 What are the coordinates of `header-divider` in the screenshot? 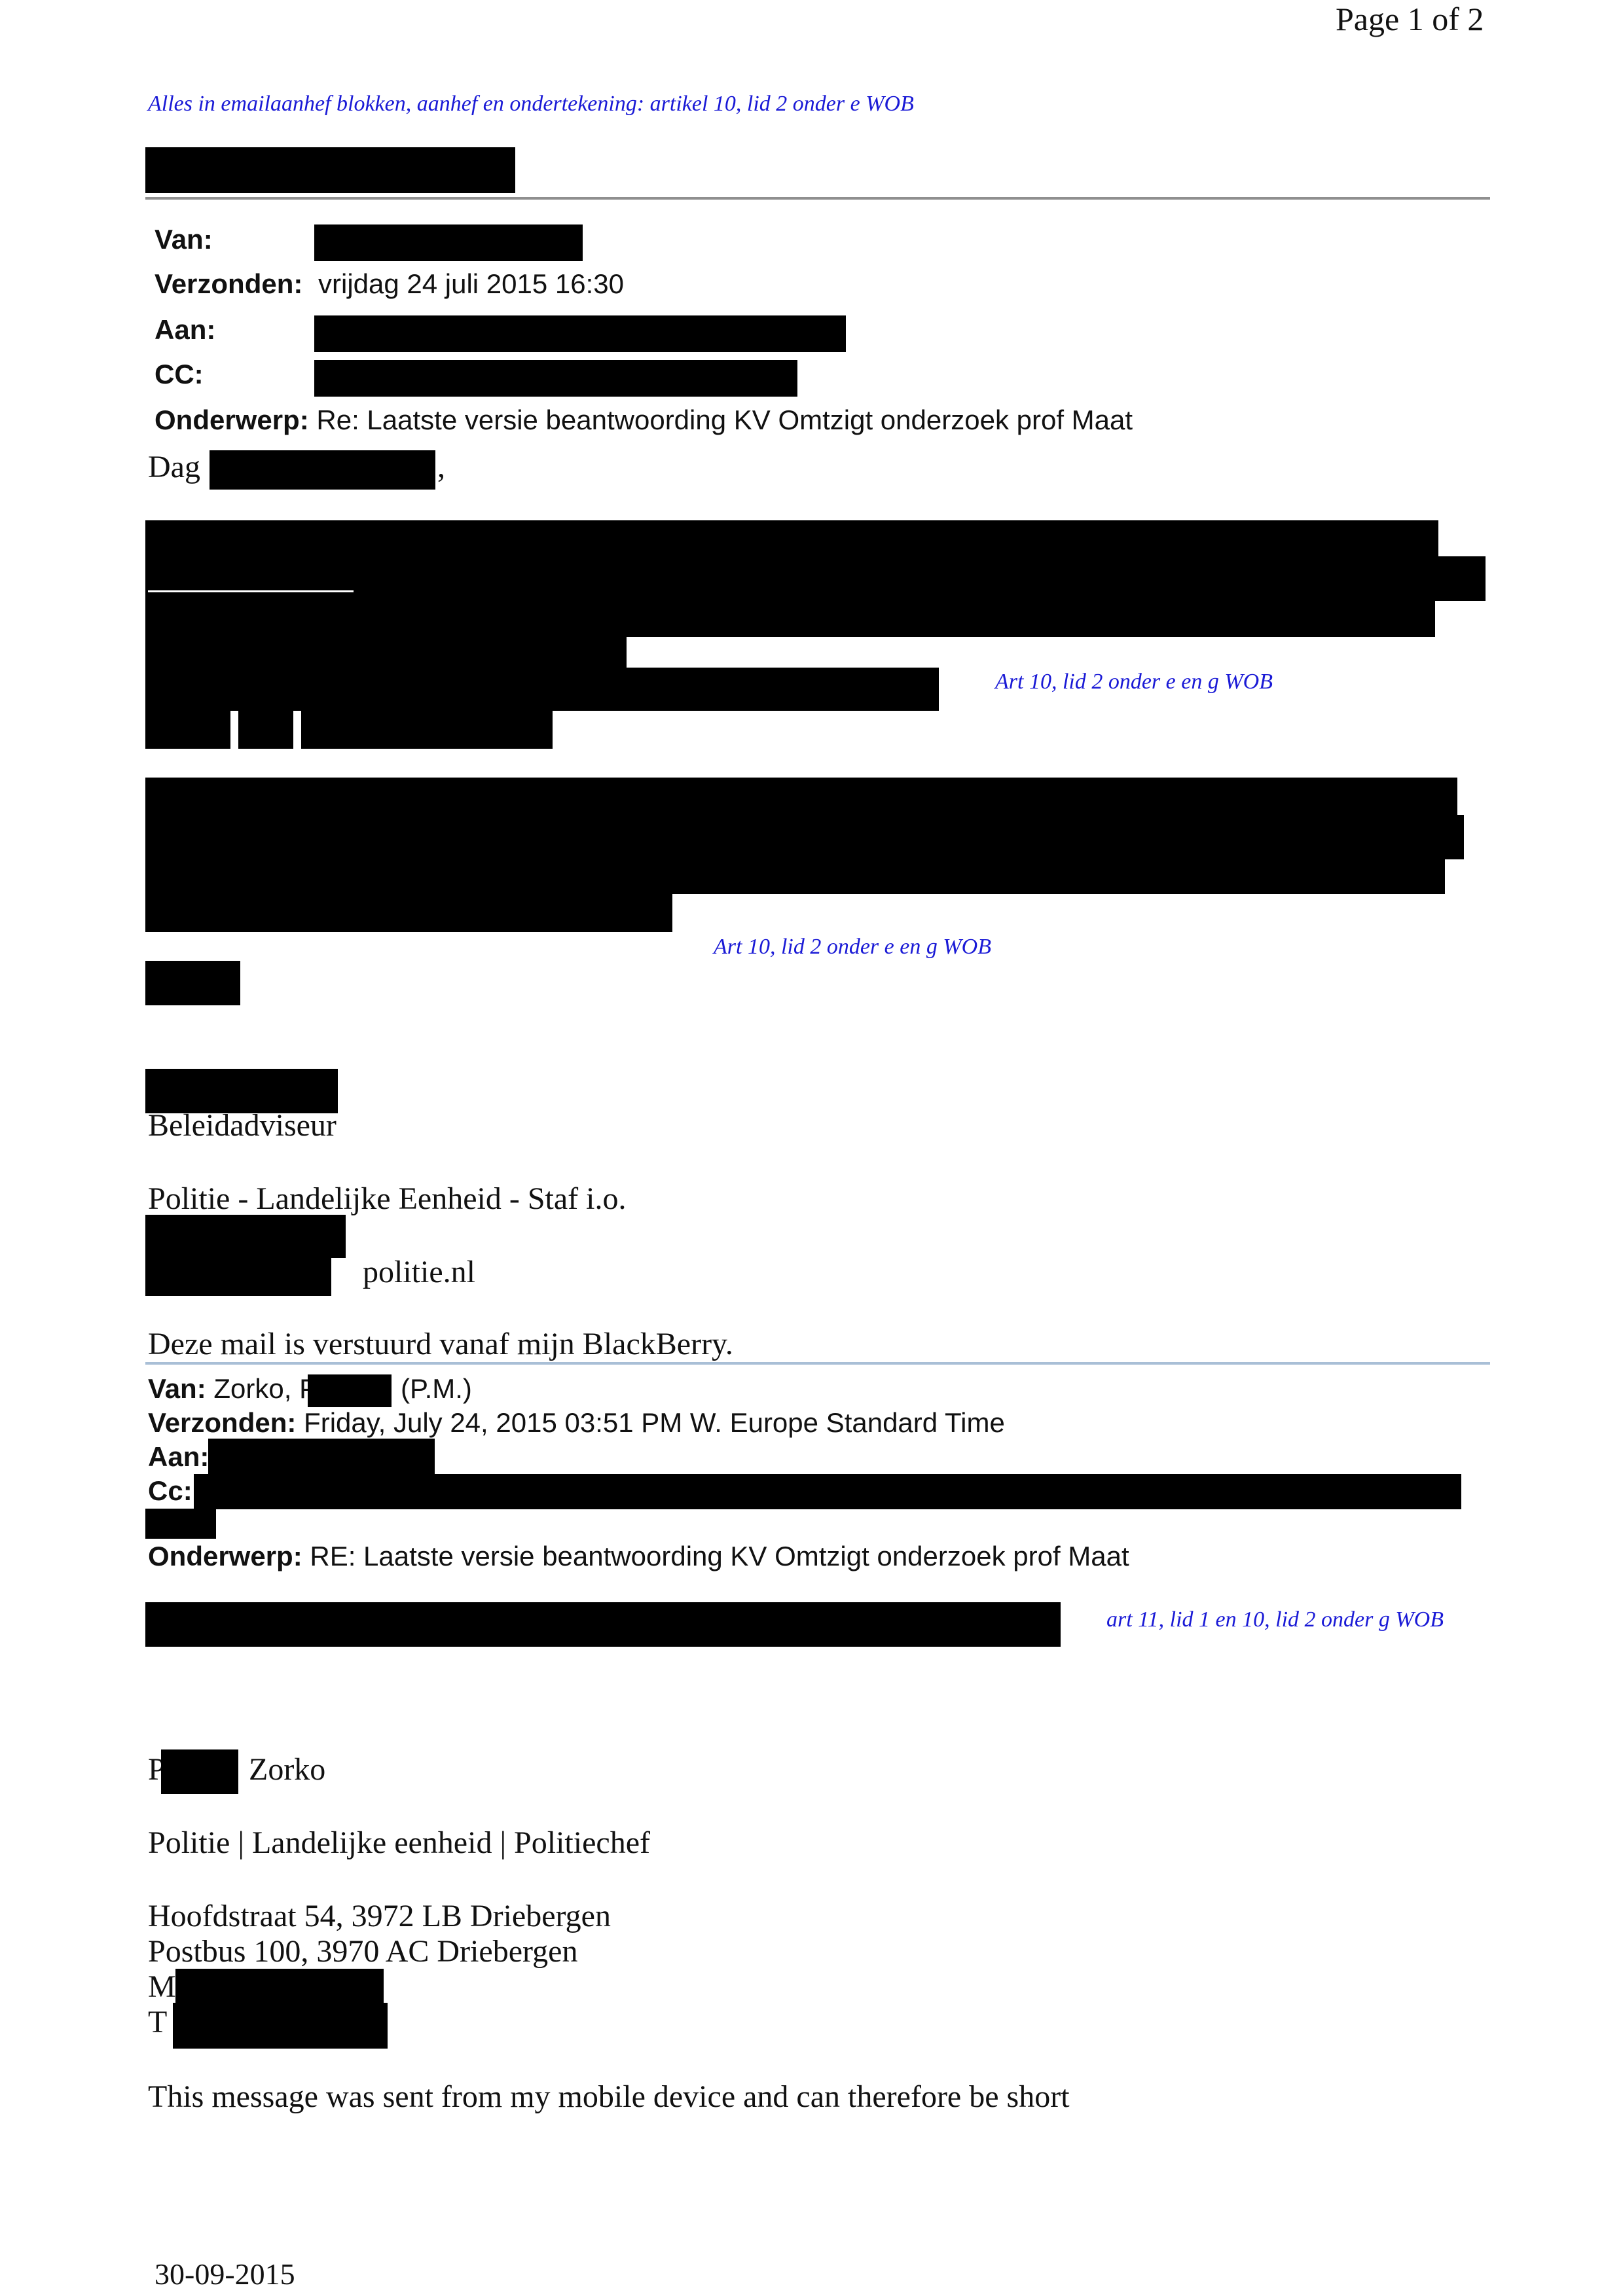 It's located at (817, 198).